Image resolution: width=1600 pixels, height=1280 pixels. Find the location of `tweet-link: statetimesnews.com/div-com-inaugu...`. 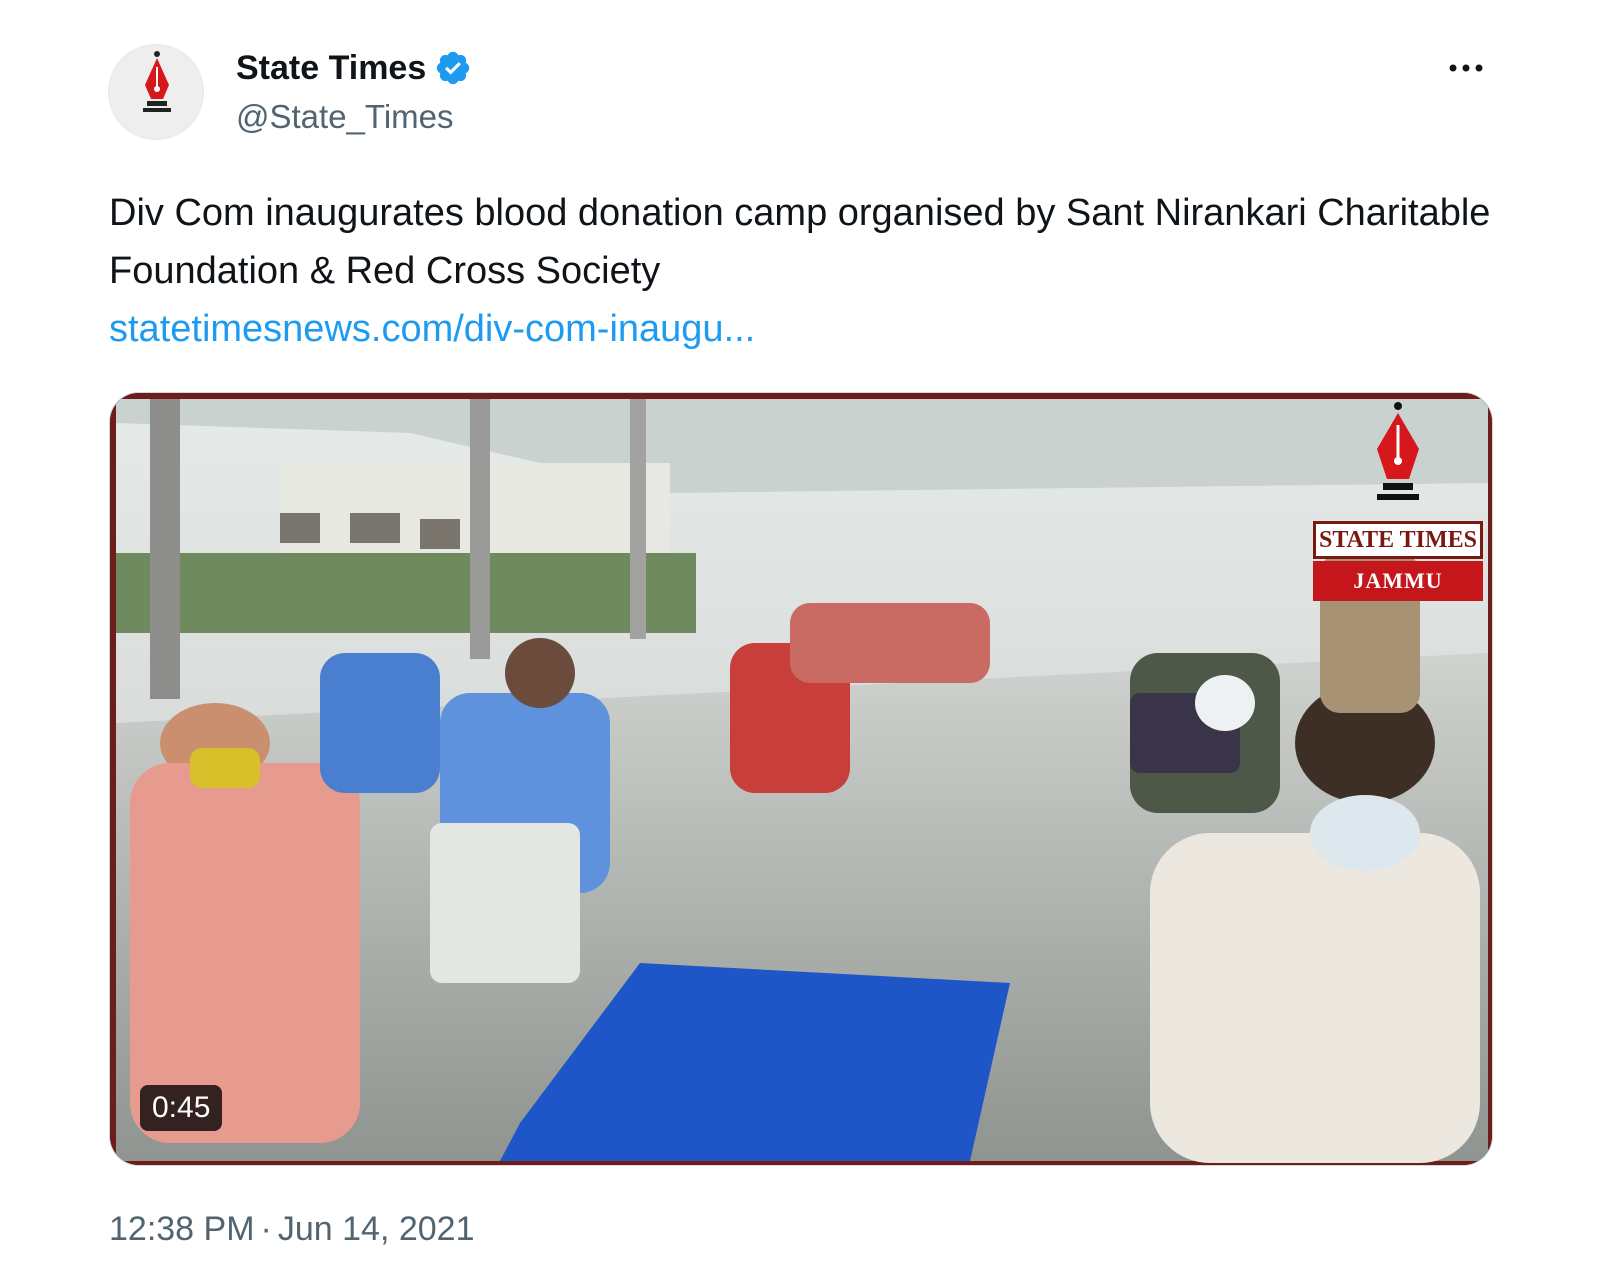

tweet-link: statetimesnews.com/div-com-inaugu... is located at coordinates (432, 329).